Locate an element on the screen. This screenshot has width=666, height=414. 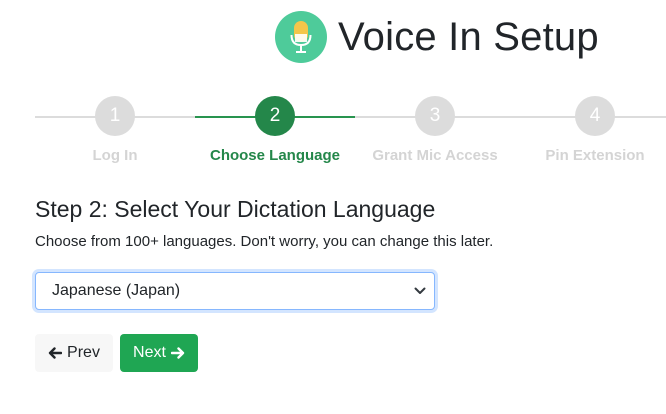
microphone-icon is located at coordinates (301, 37).